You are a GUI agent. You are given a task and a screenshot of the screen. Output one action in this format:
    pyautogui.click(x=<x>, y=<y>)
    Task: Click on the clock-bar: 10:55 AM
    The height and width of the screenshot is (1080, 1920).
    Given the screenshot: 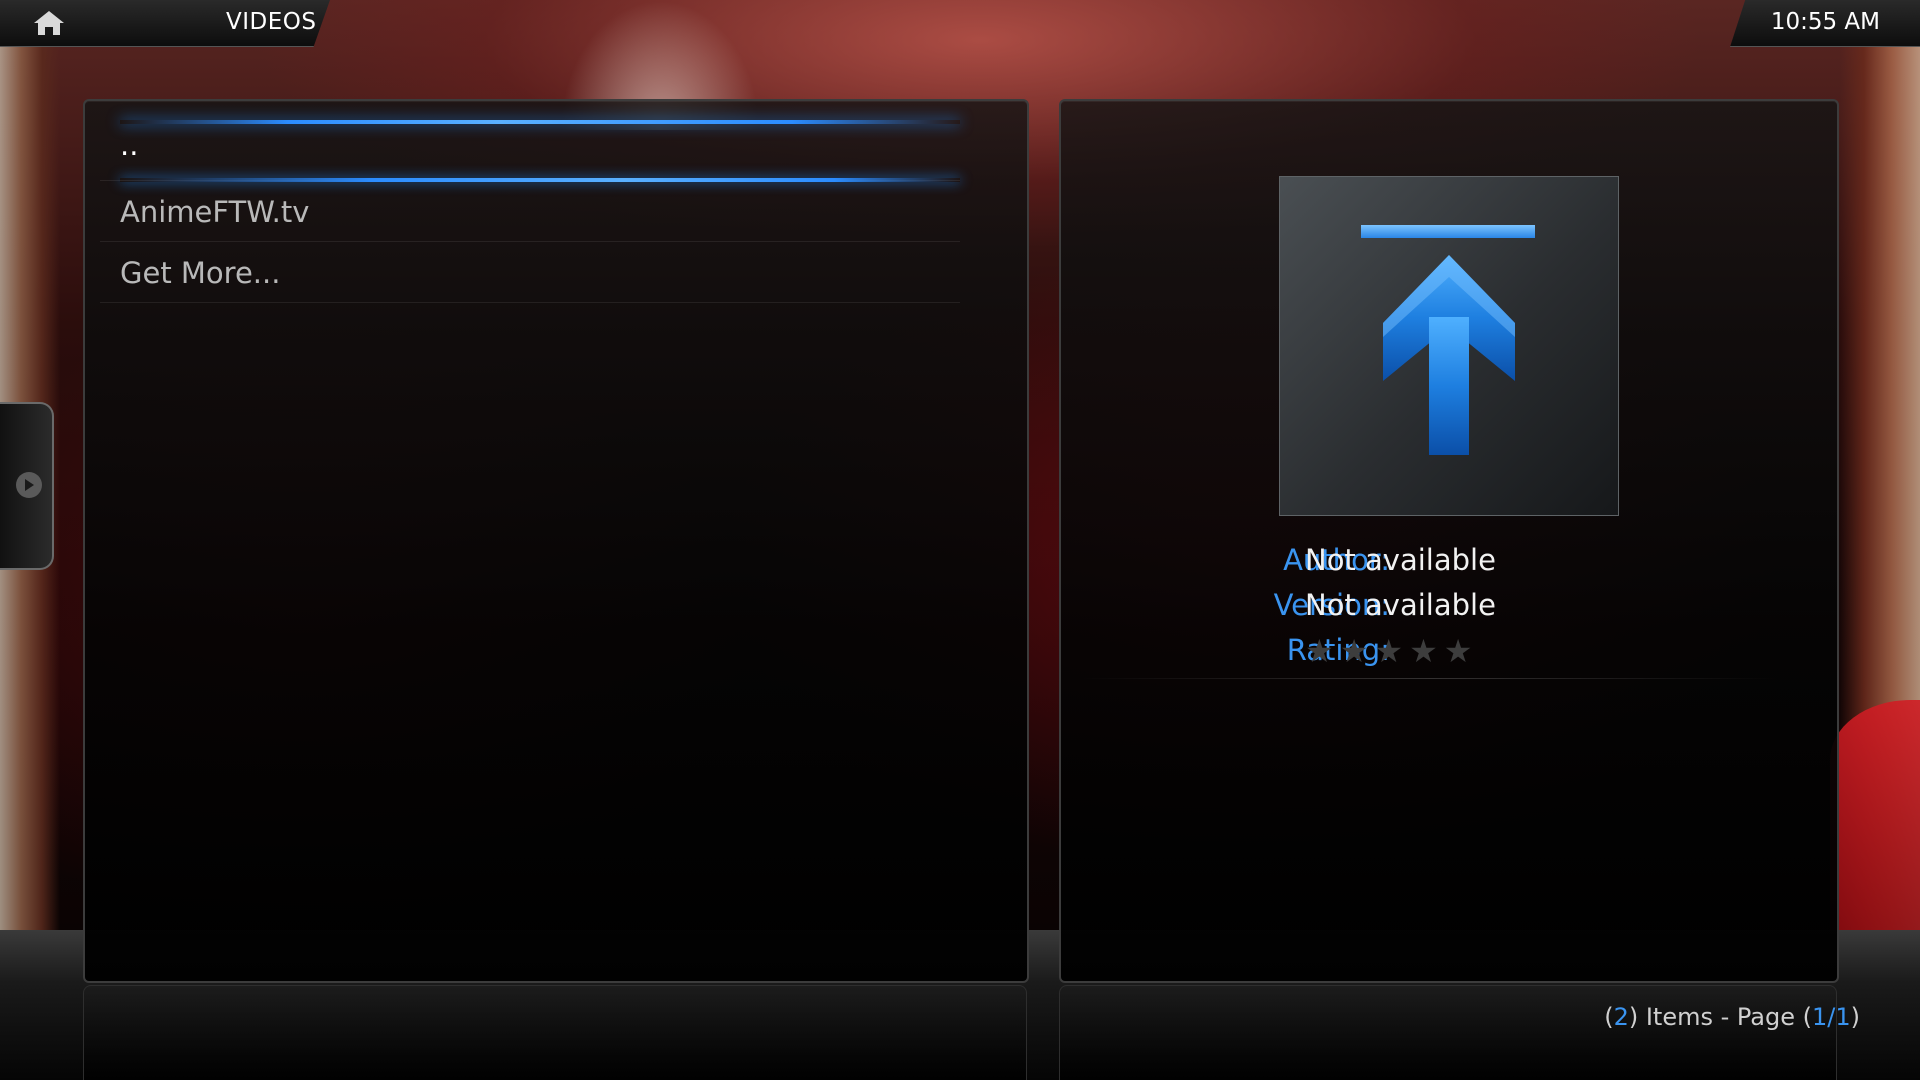 What is the action you would take?
    pyautogui.click(x=1825, y=23)
    